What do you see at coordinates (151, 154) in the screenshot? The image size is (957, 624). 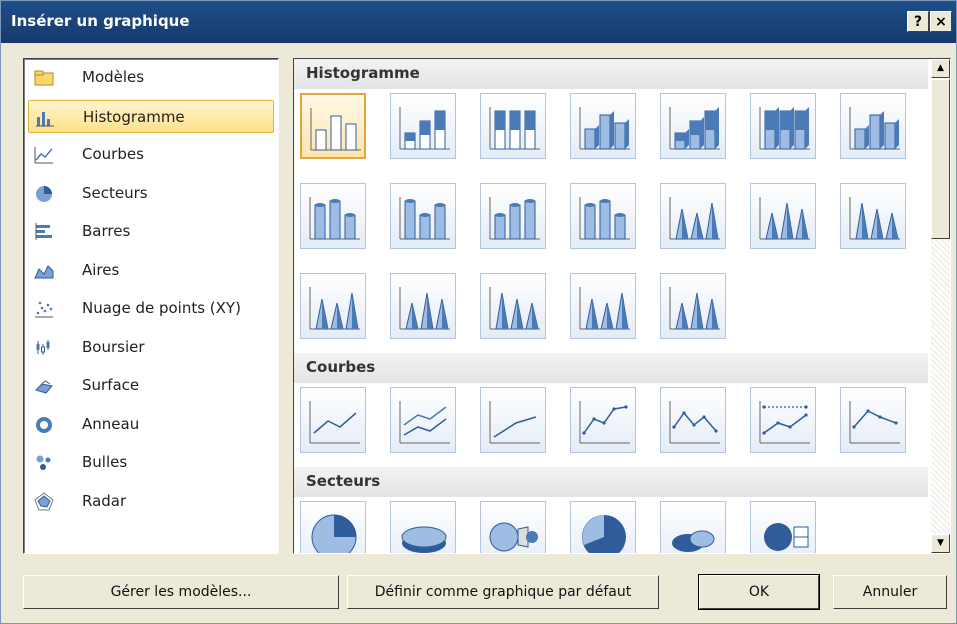 I see `category-item-courbes: Courbes` at bounding box center [151, 154].